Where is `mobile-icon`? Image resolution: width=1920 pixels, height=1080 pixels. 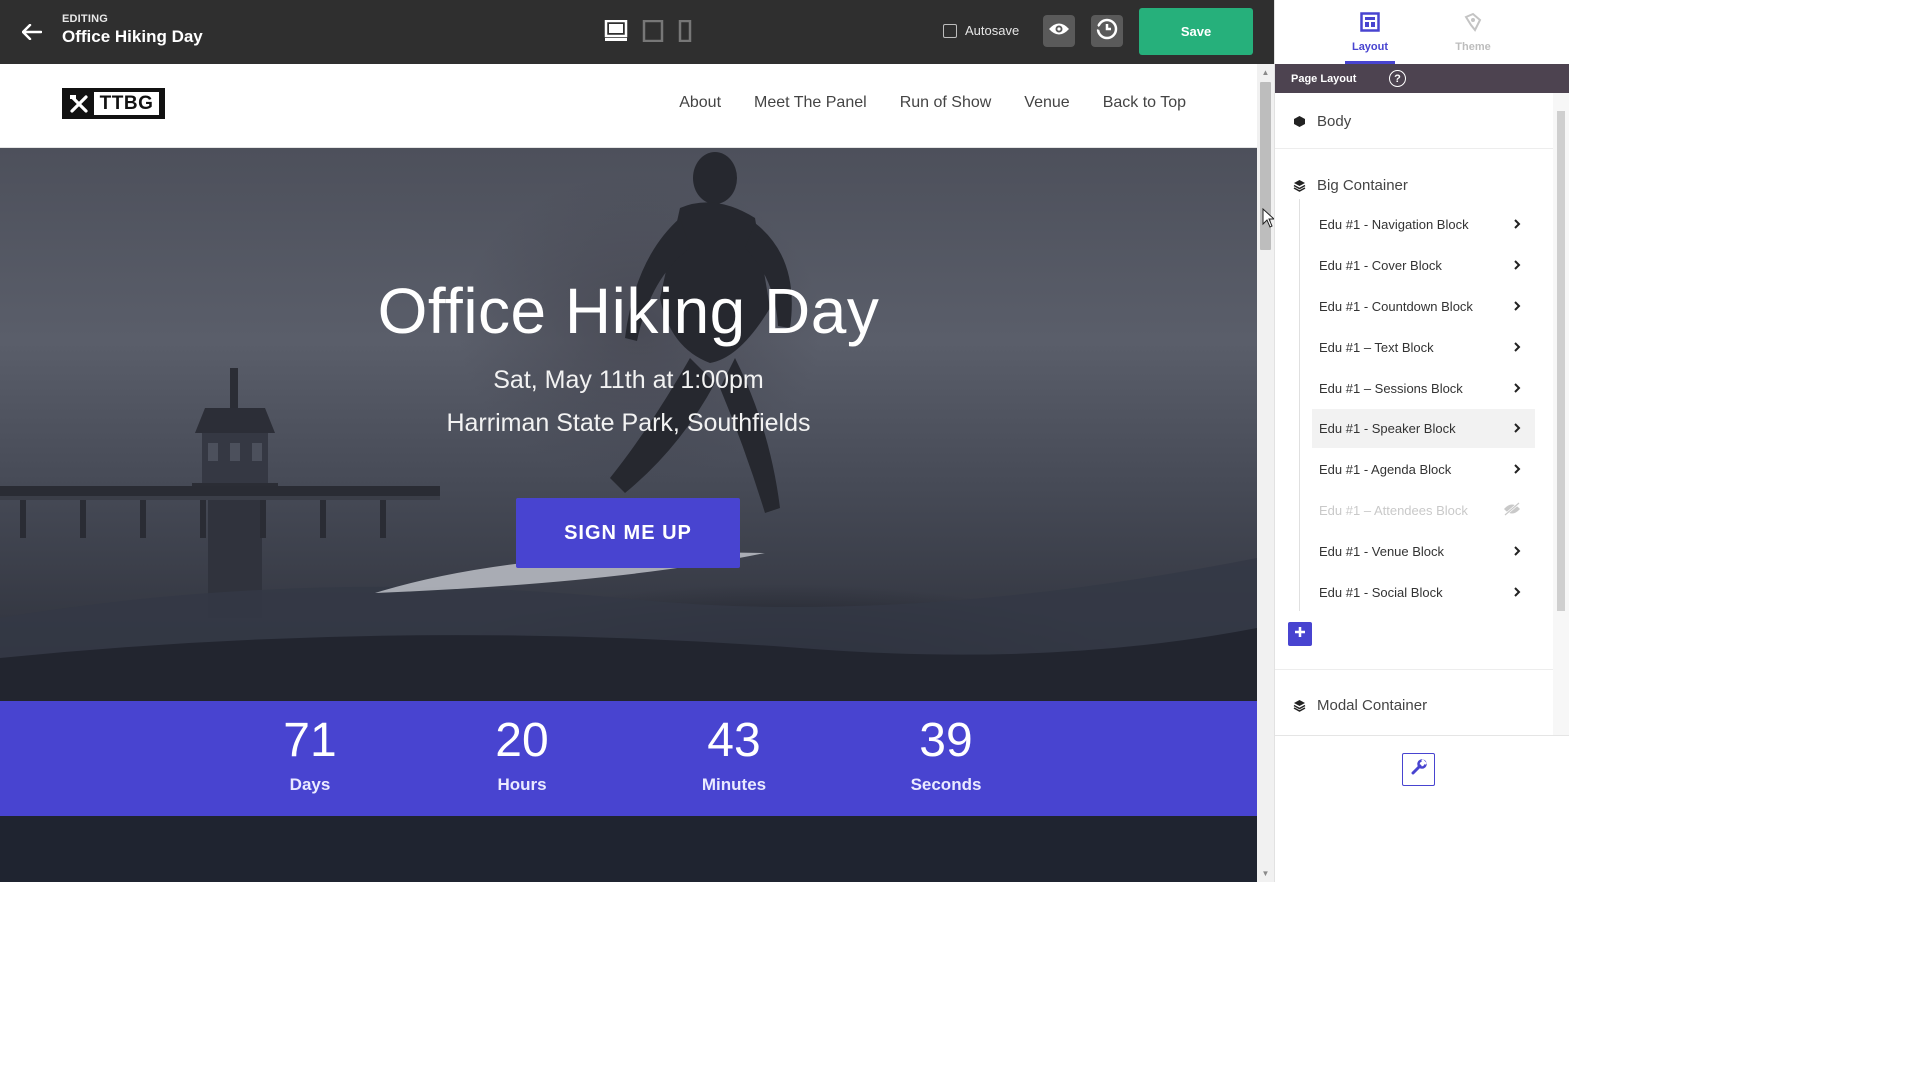 mobile-icon is located at coordinates (685, 31).